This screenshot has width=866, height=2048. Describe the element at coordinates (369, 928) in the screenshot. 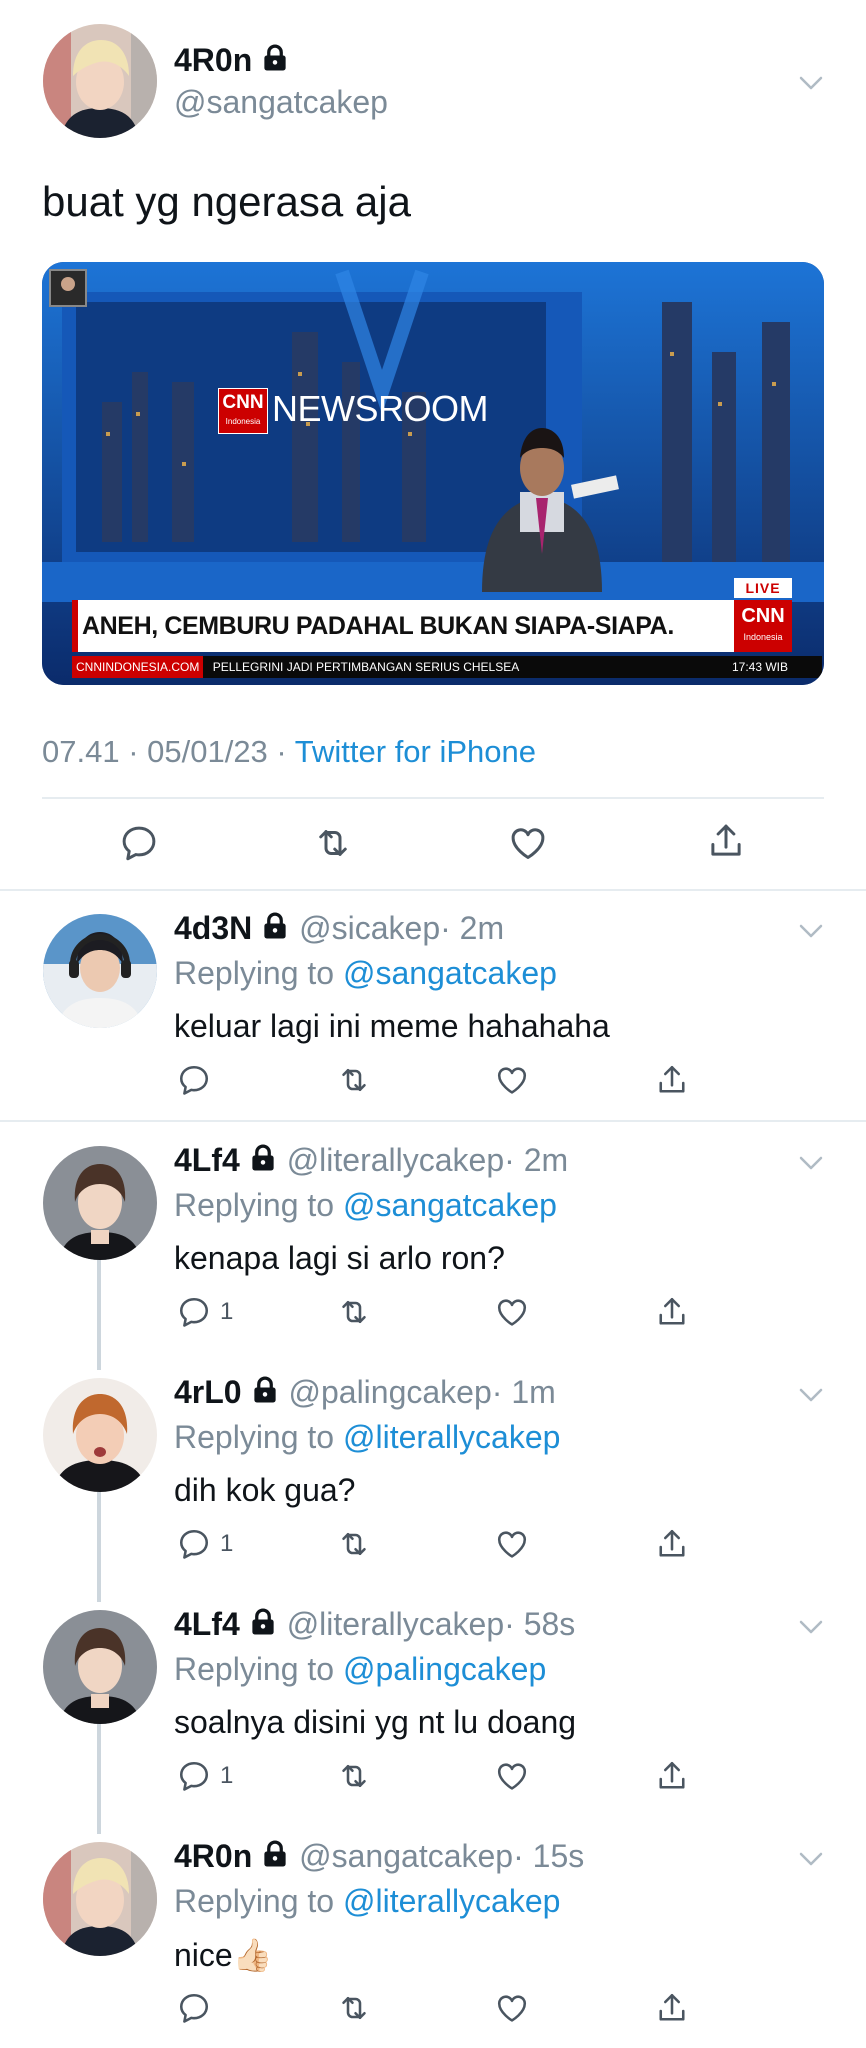

I see `reply-handle: @sicakep` at that location.